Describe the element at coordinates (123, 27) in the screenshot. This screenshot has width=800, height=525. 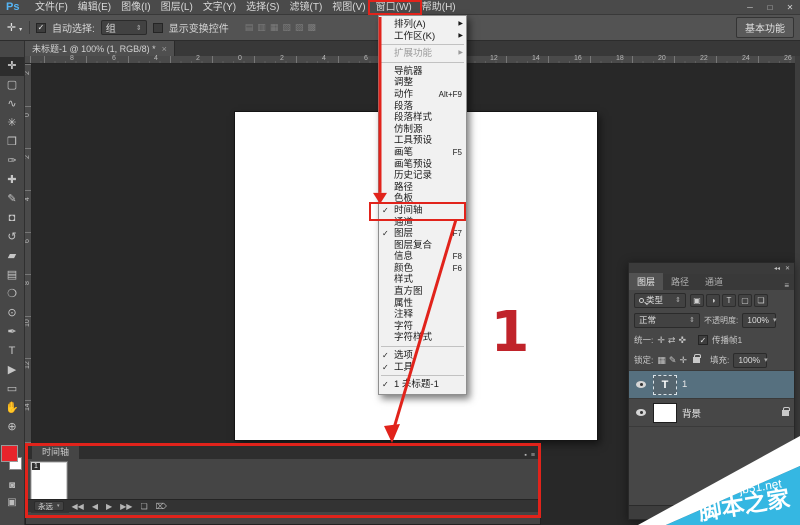
I see `auto-select-dropdown: 组 ⇕` at that location.